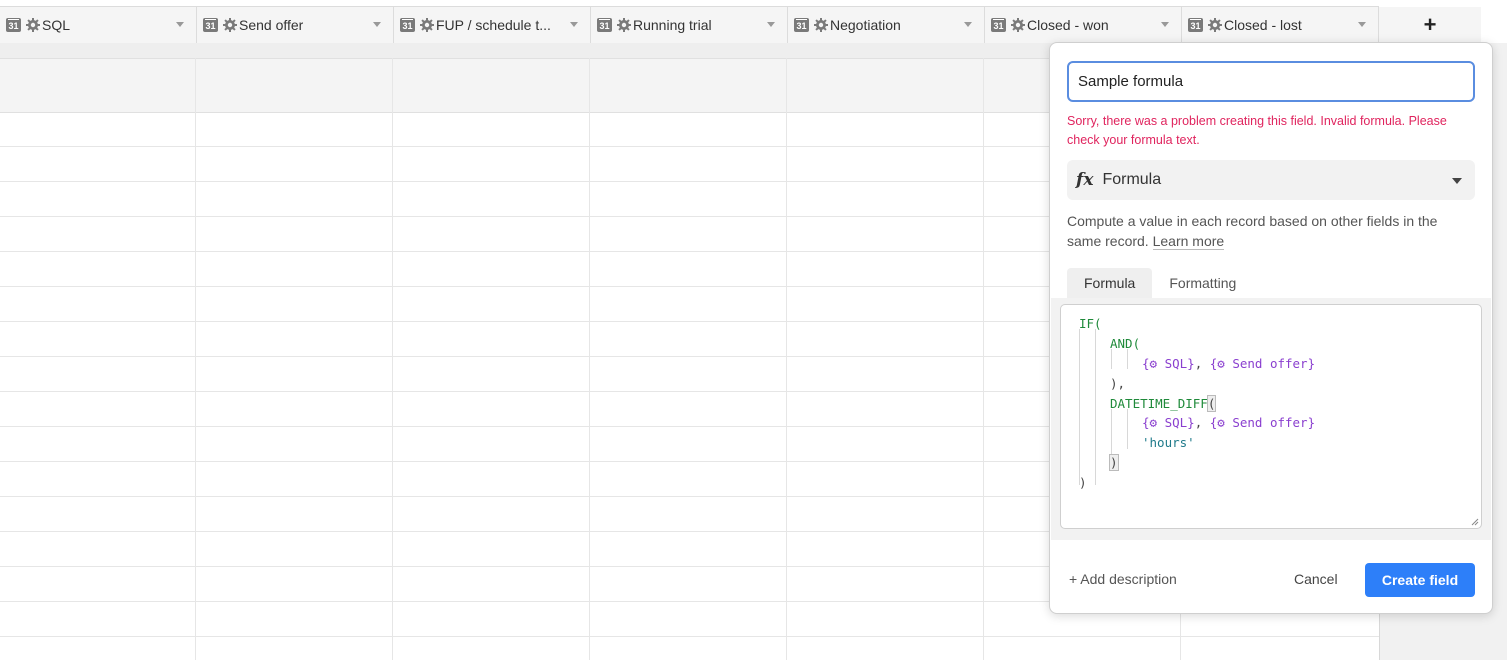 Image resolution: width=1507 pixels, height=660 pixels. Describe the element at coordinates (1263, 25) in the screenshot. I see `column-label: Closed - lost` at that location.